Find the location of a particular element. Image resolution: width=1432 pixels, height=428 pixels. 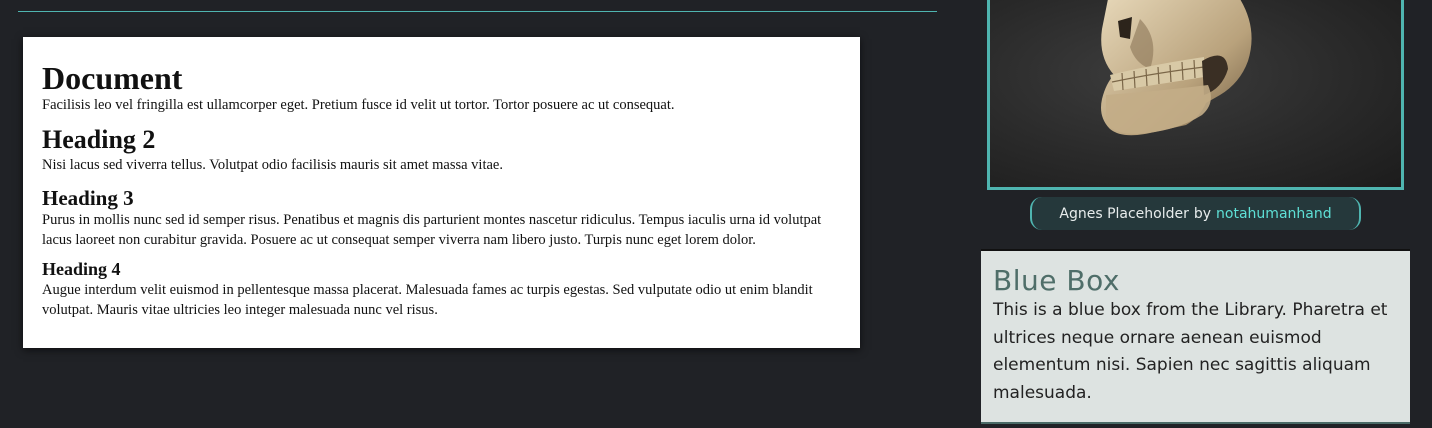

caption-by: by is located at coordinates (1202, 213).